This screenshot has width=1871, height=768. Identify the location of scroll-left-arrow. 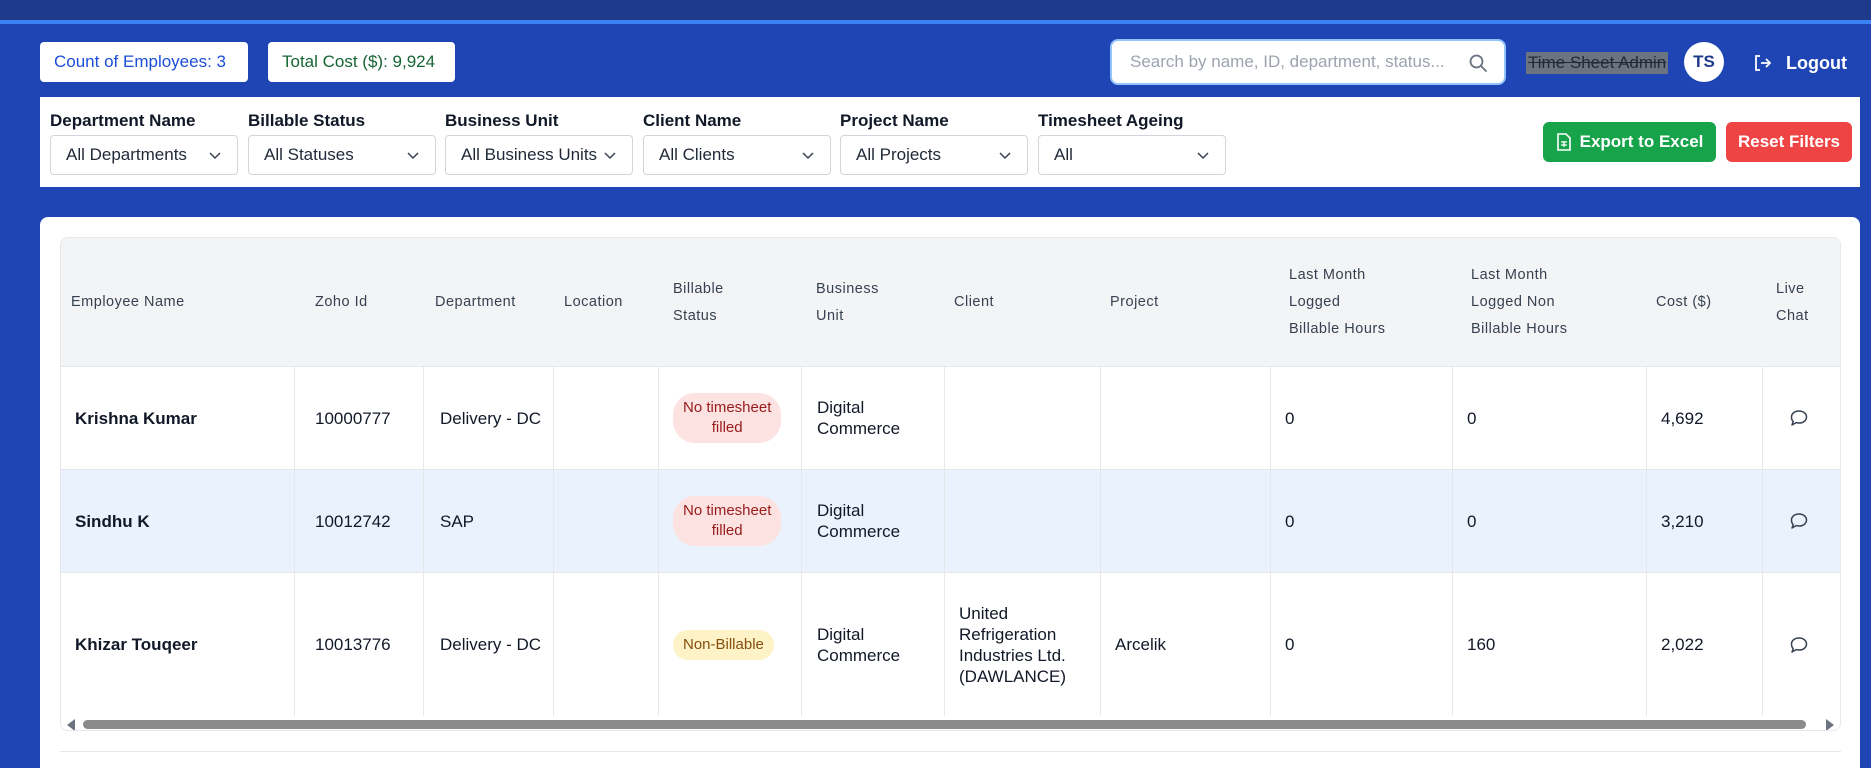
(71, 724).